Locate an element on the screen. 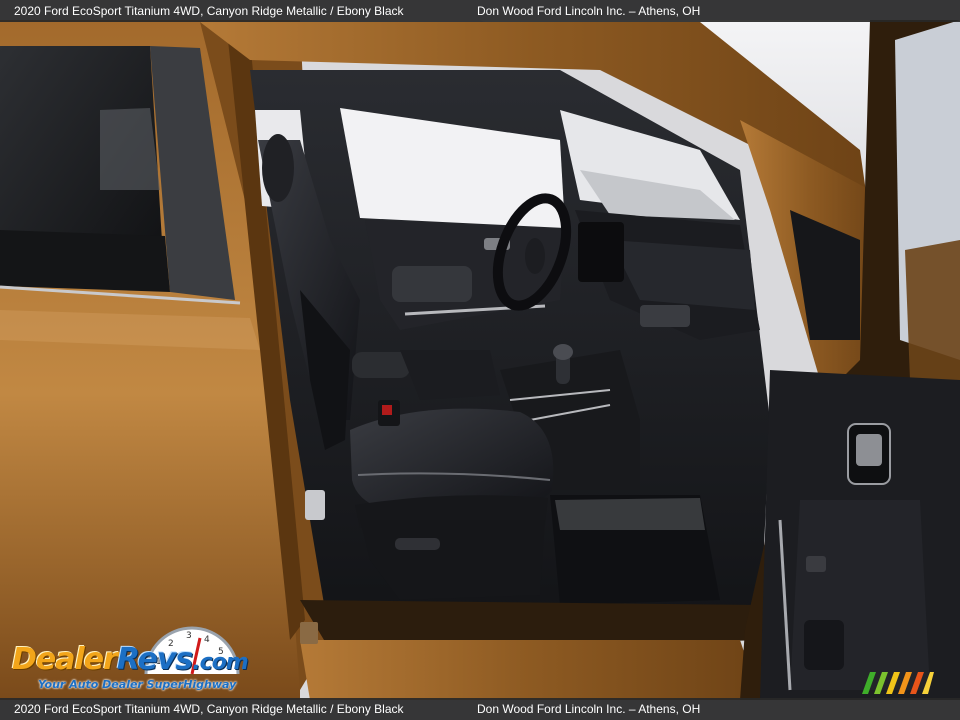 The width and height of the screenshot is (960, 720). dealerrevs-wordmark: DealerRevs.com is located at coordinates (130, 659).